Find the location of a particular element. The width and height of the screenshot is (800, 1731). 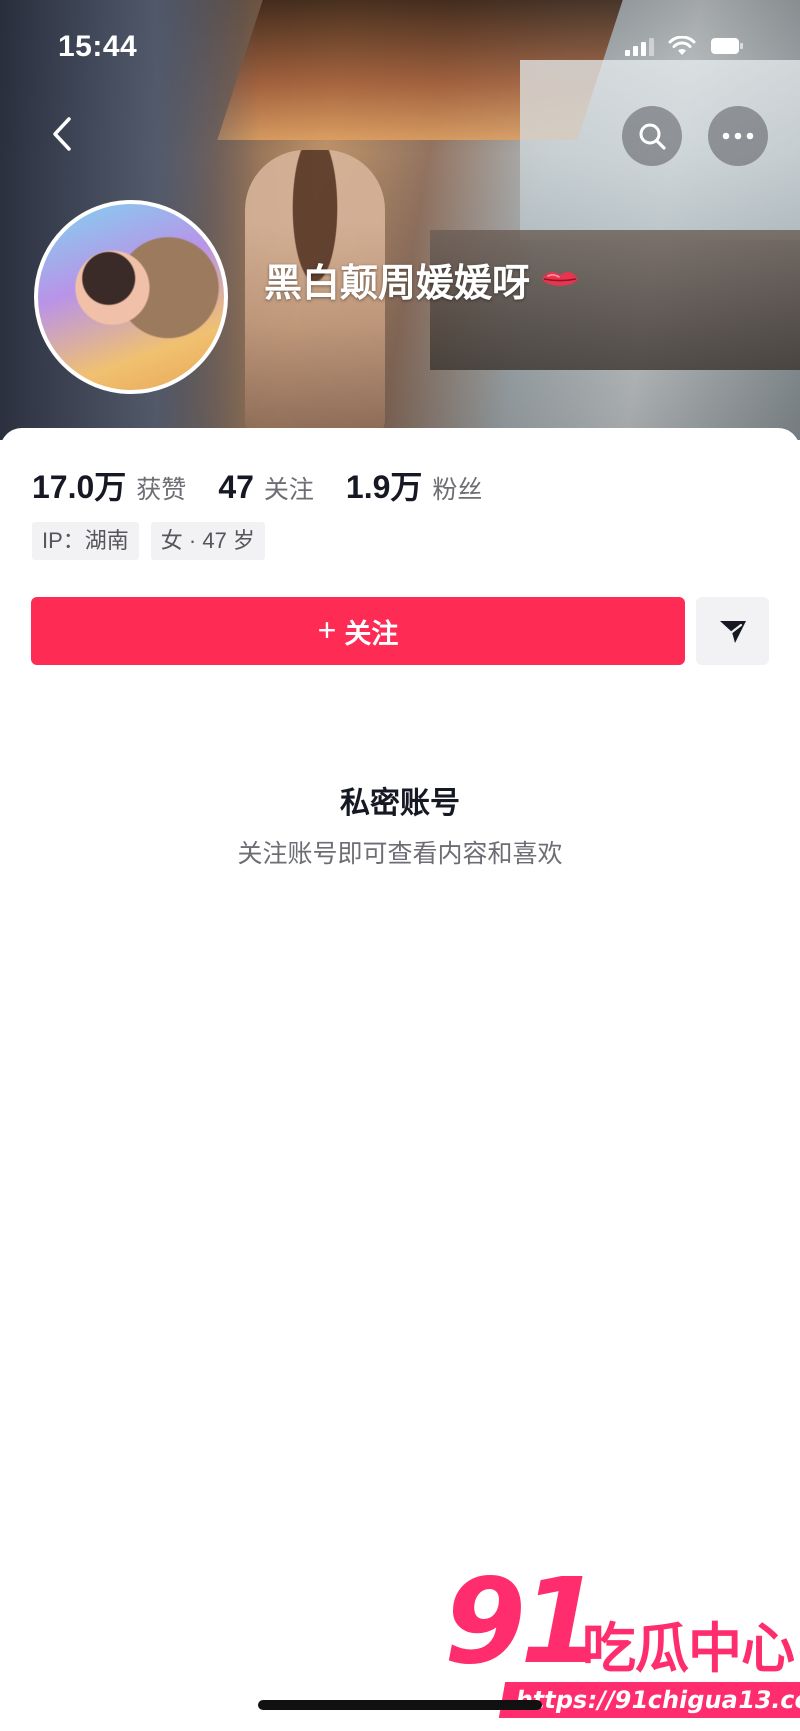

username-text: 黑白颠周媛媛呀 is located at coordinates (397, 284).